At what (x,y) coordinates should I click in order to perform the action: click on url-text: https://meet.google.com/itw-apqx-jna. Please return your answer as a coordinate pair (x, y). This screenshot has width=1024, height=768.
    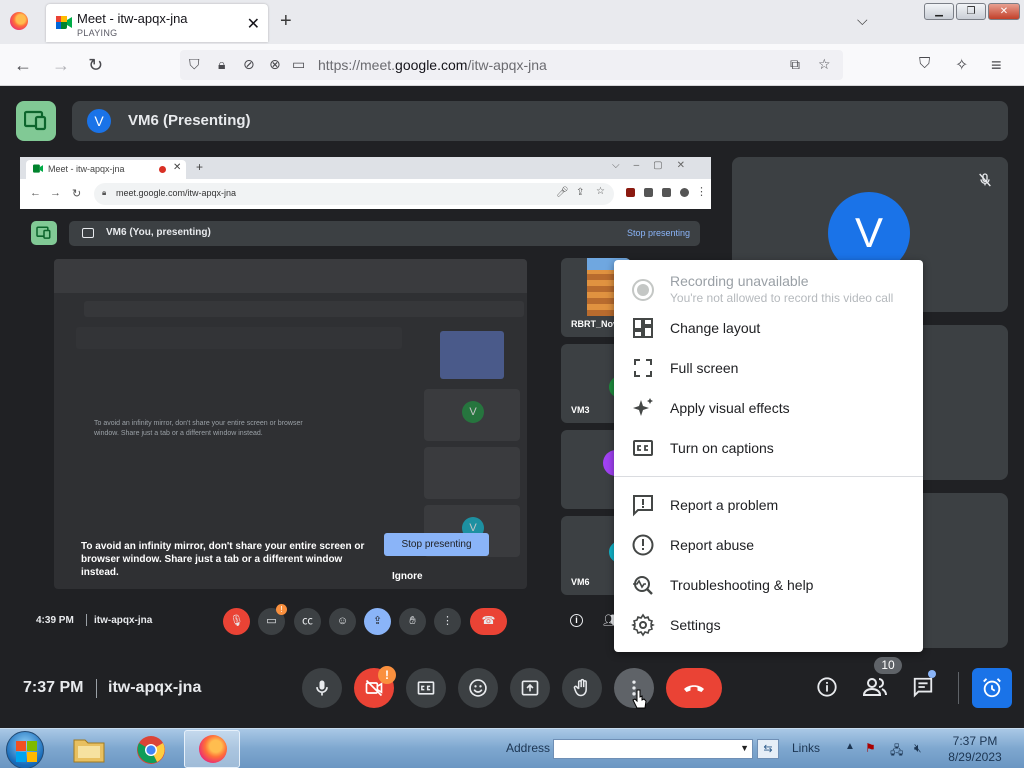
    Looking at the image, I should click on (432, 65).